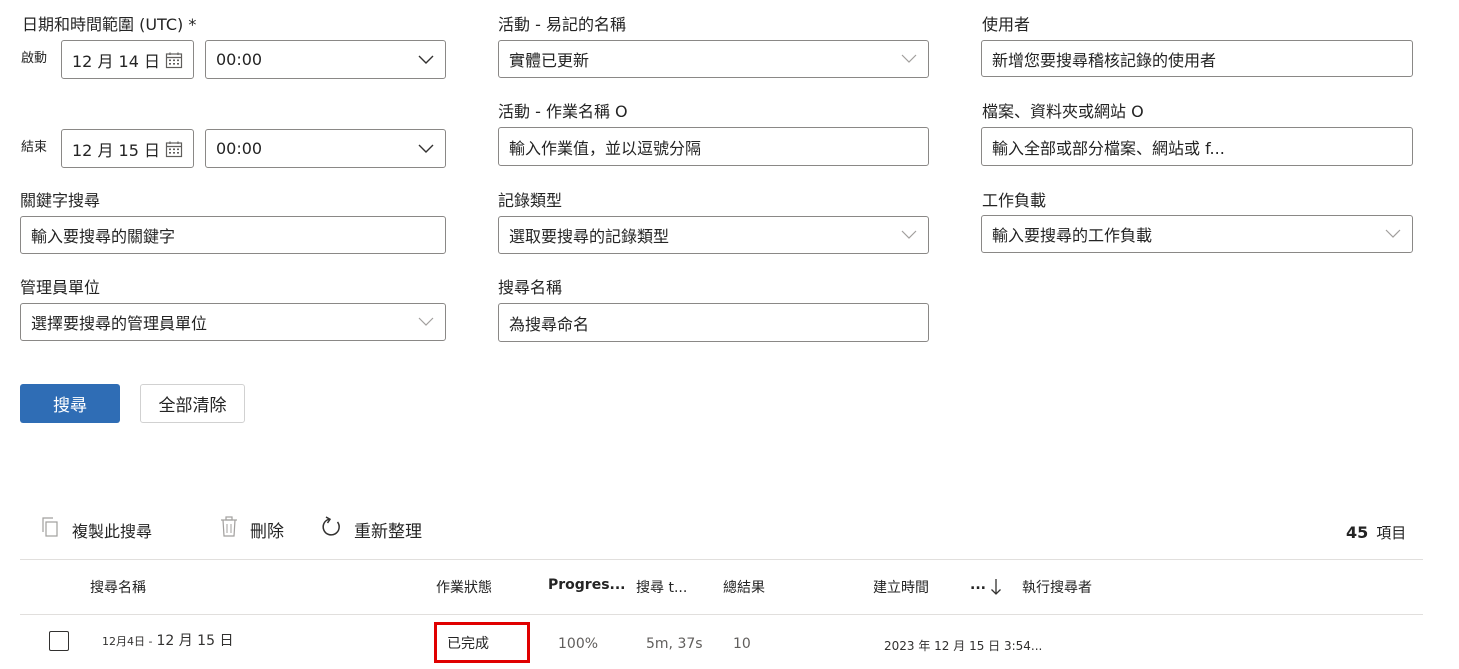  What do you see at coordinates (127, 641) in the screenshot?
I see `row-search-name-prefix: 12月4日 -` at bounding box center [127, 641].